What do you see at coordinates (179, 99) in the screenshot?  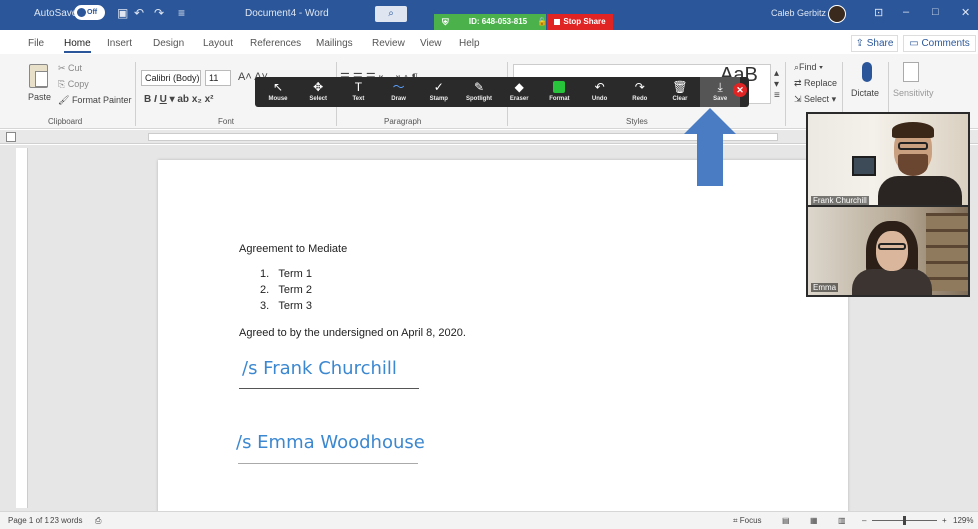 I see `font-format-icons: B I U ▾ ab x₂ x²` at bounding box center [179, 99].